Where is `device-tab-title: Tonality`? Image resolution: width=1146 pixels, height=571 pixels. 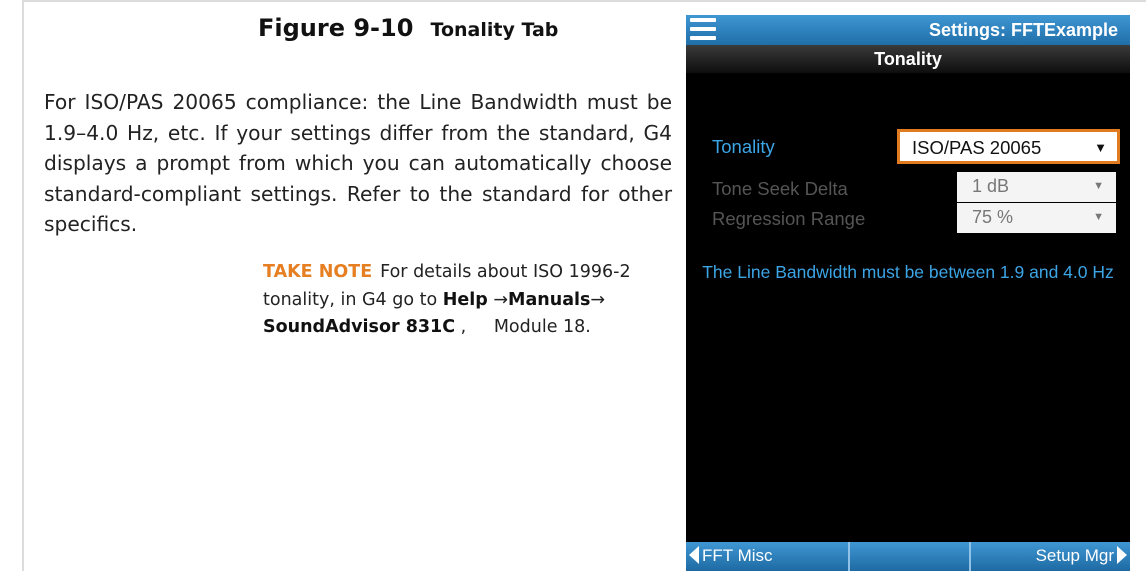 device-tab-title: Tonality is located at coordinates (908, 59).